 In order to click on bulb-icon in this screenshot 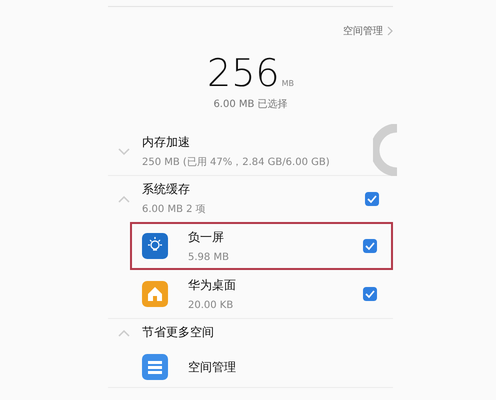, I will do `click(155, 246)`.